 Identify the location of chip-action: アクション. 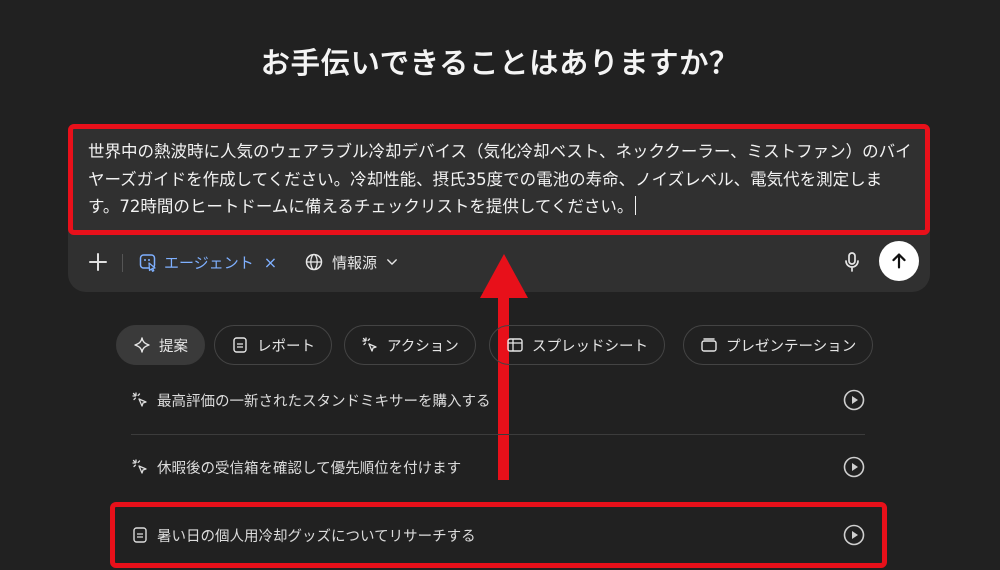
(410, 345).